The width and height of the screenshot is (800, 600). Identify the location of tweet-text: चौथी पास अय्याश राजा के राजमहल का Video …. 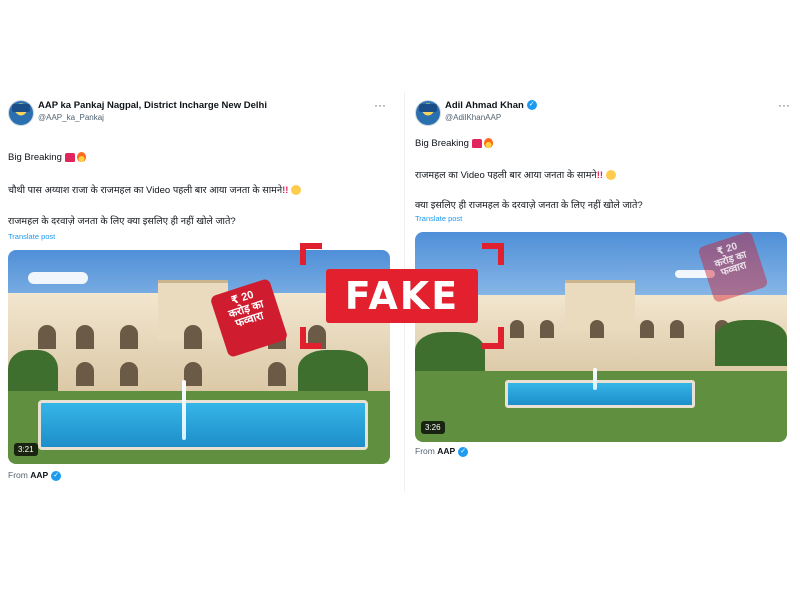
(145, 190).